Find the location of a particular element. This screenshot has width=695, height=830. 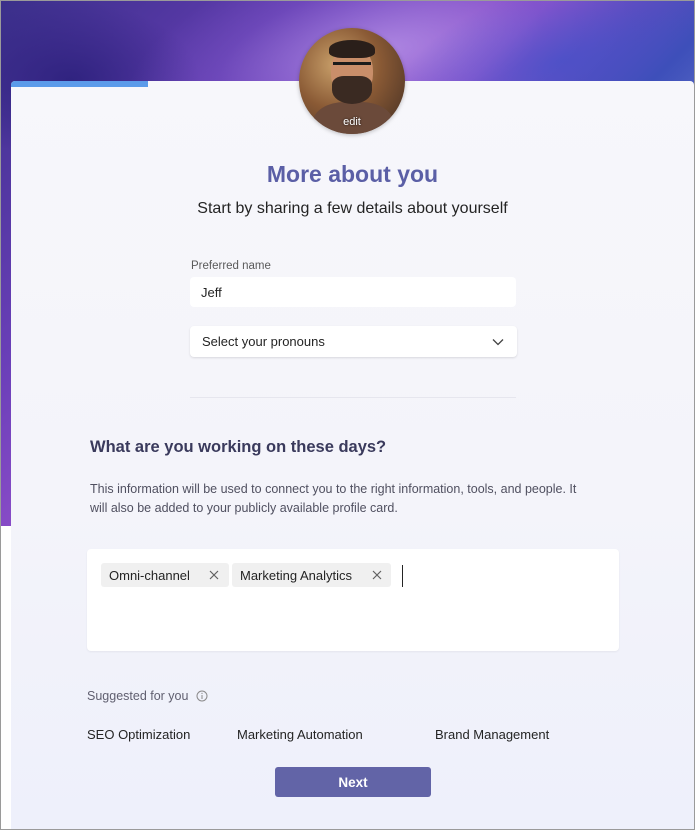

topic-tag-label: Marketing Analytics is located at coordinates (296, 575).